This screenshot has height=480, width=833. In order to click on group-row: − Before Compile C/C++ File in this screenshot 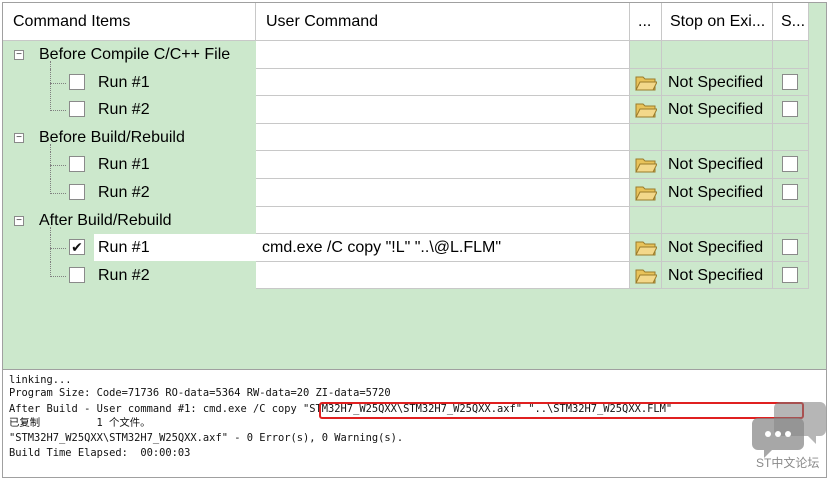, I will do `click(406, 55)`.